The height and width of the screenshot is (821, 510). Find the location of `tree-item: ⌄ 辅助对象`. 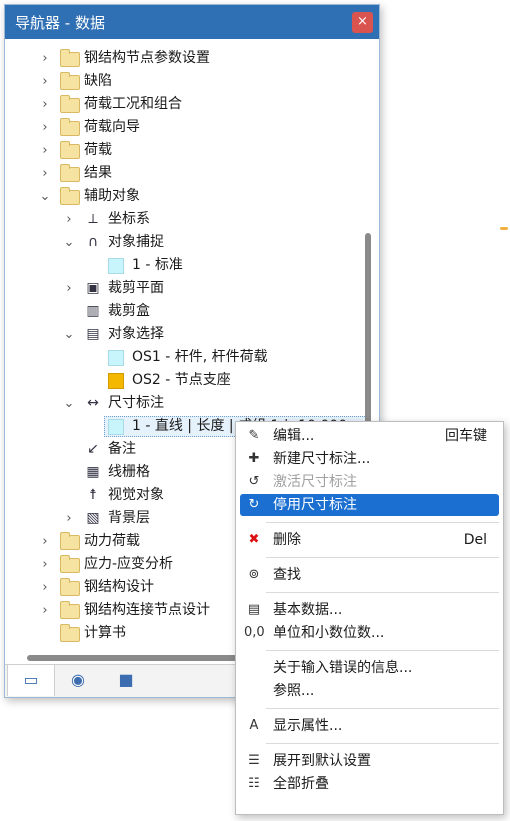

tree-item: ⌄ 辅助对象 is located at coordinates (186, 196).